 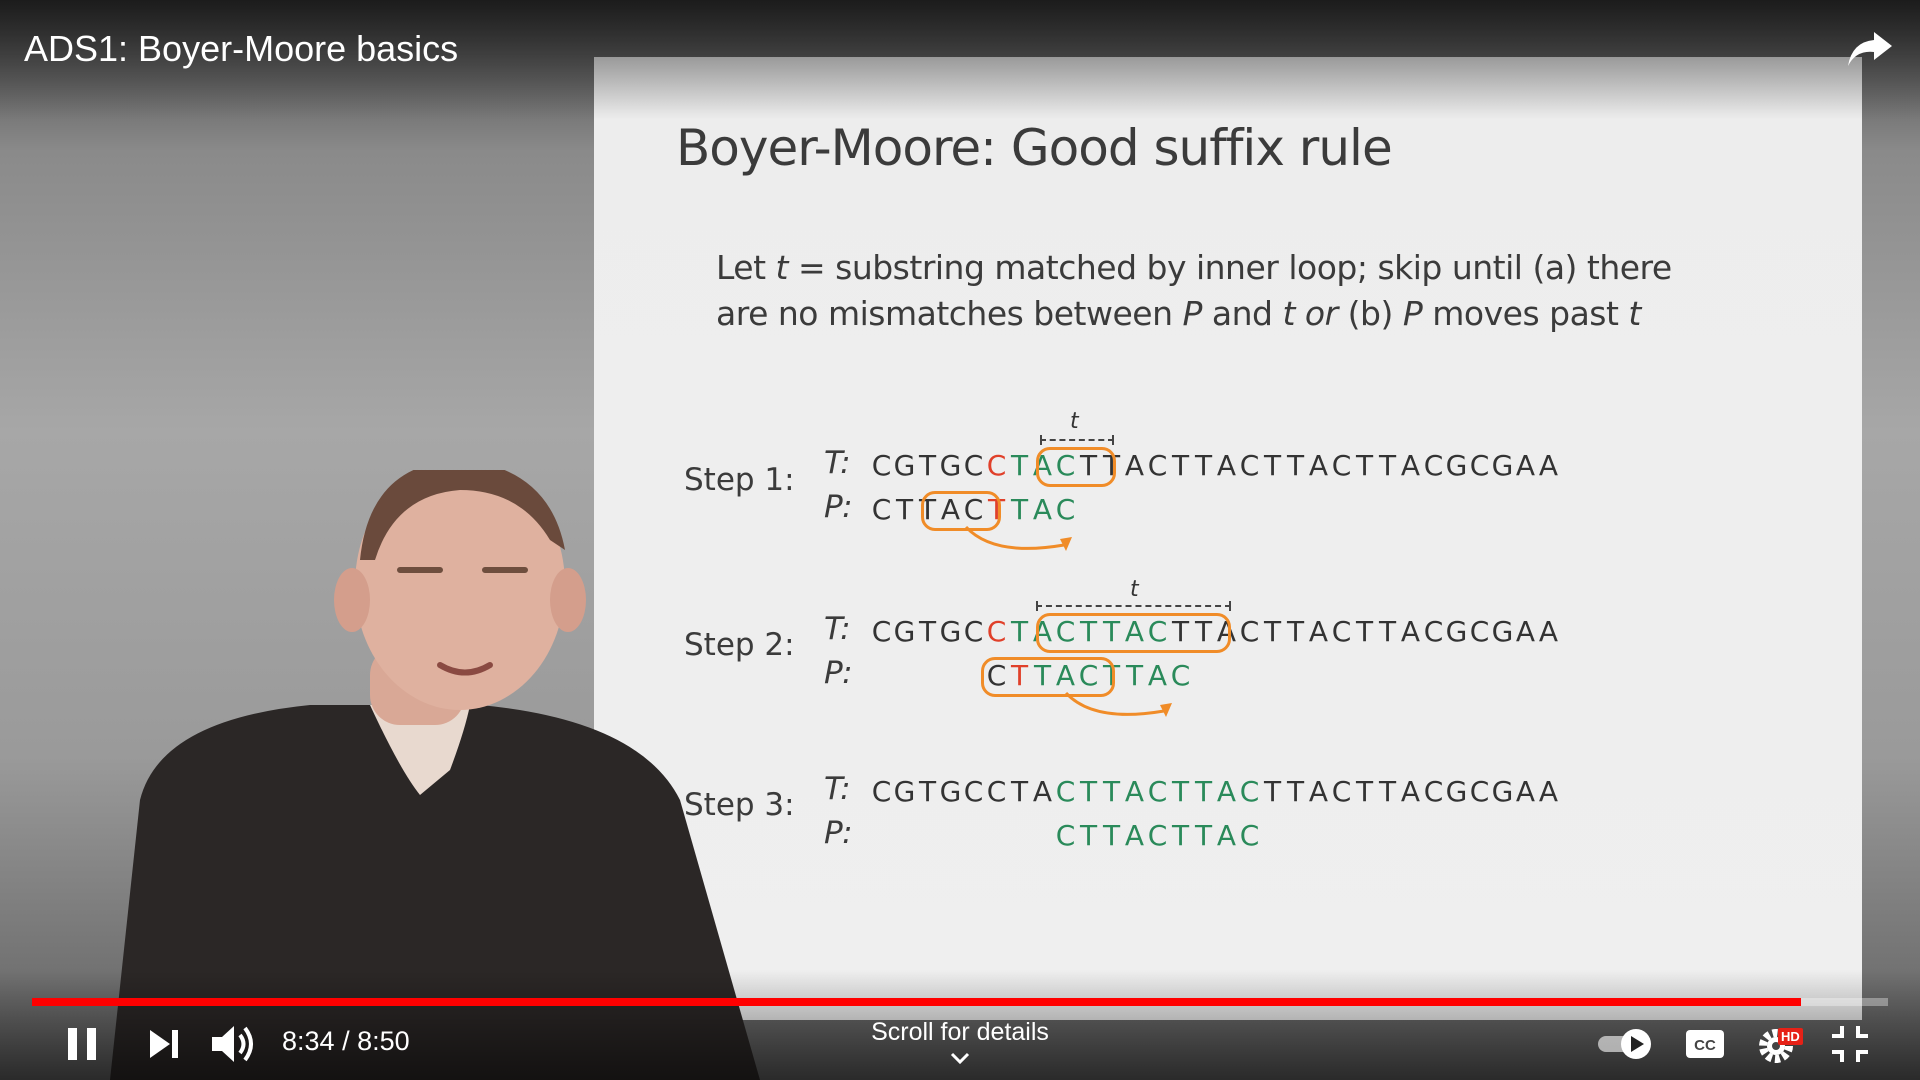 I want to click on chevron-down-icon, so click(x=960, y=1058).